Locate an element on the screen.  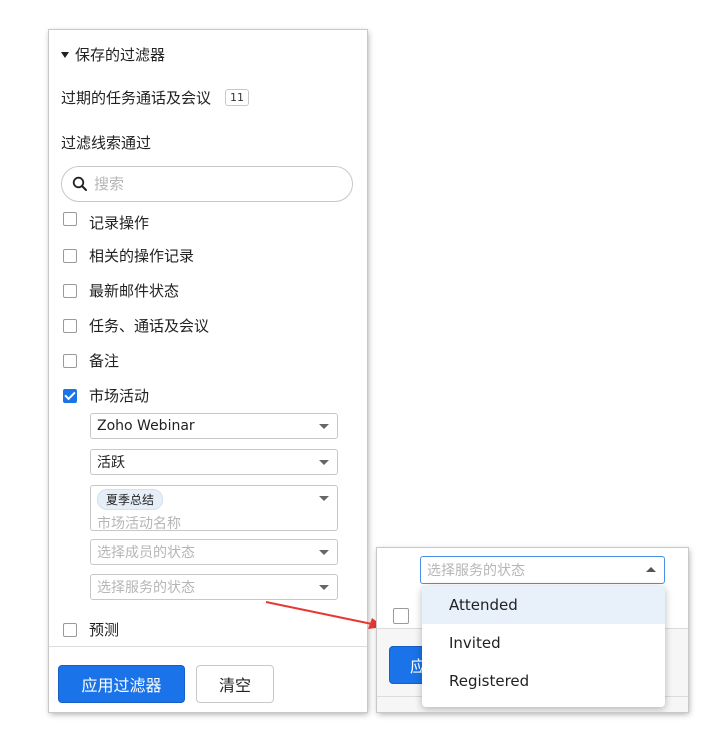
caret-down-icon is located at coordinates (65, 54).